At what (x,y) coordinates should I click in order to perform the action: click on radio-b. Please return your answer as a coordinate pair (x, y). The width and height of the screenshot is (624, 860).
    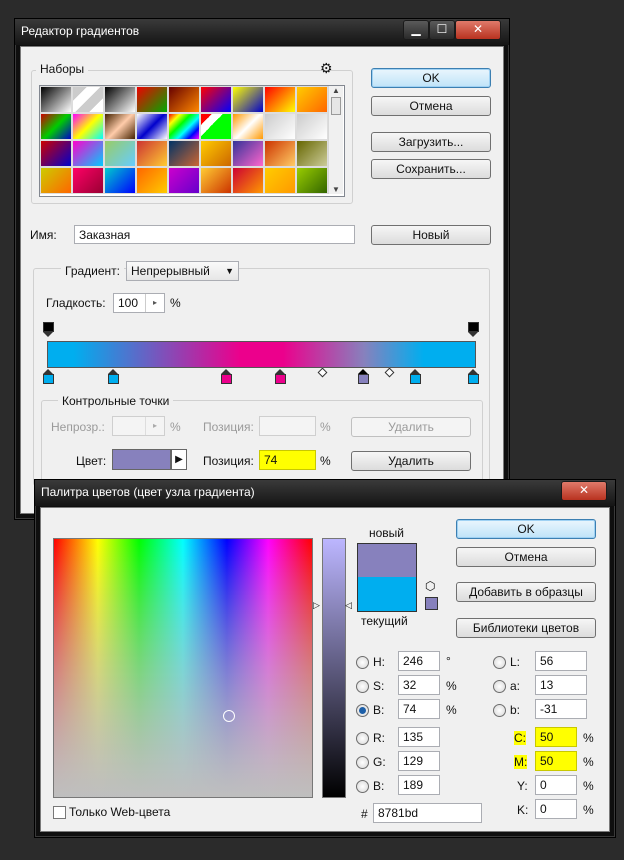
    Looking at the image, I should click on (362, 710).